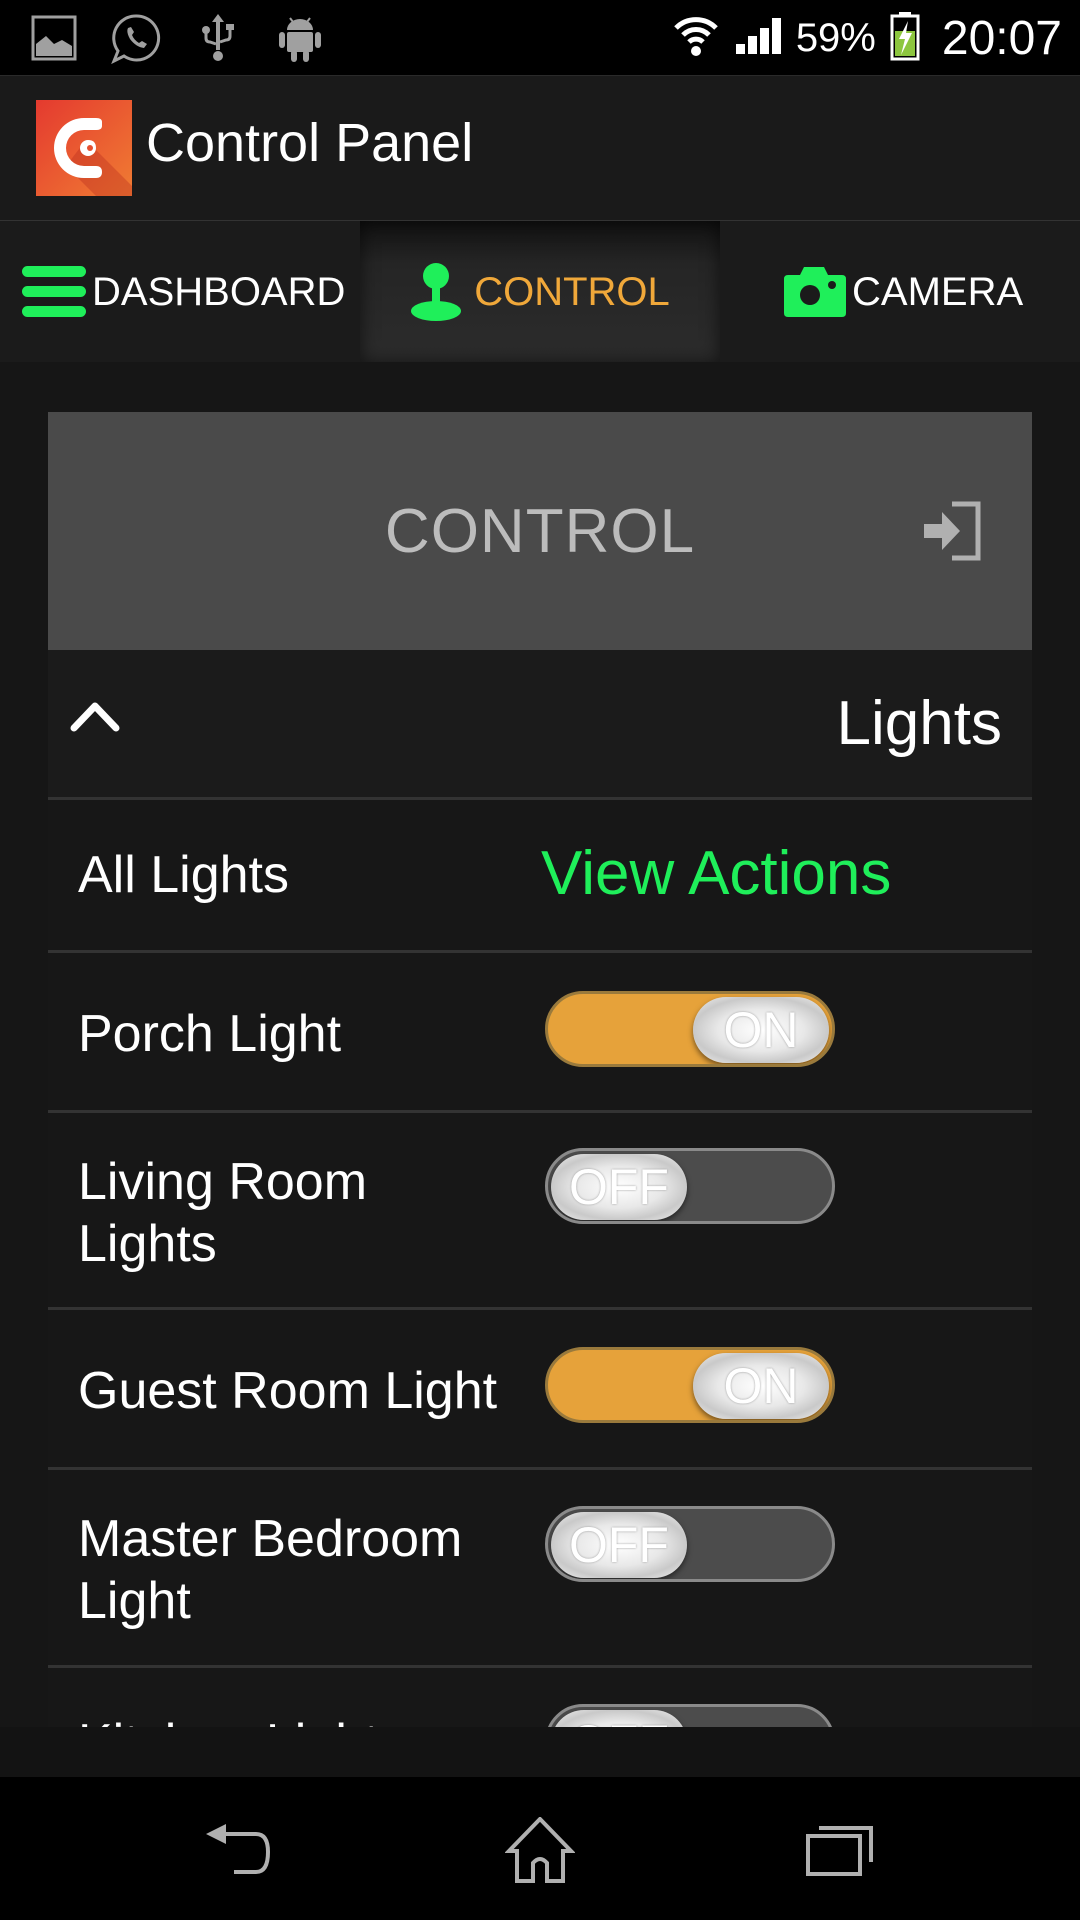 Image resolution: width=1080 pixels, height=1920 pixels. I want to click on lights-section-header: Lights, so click(540, 725).